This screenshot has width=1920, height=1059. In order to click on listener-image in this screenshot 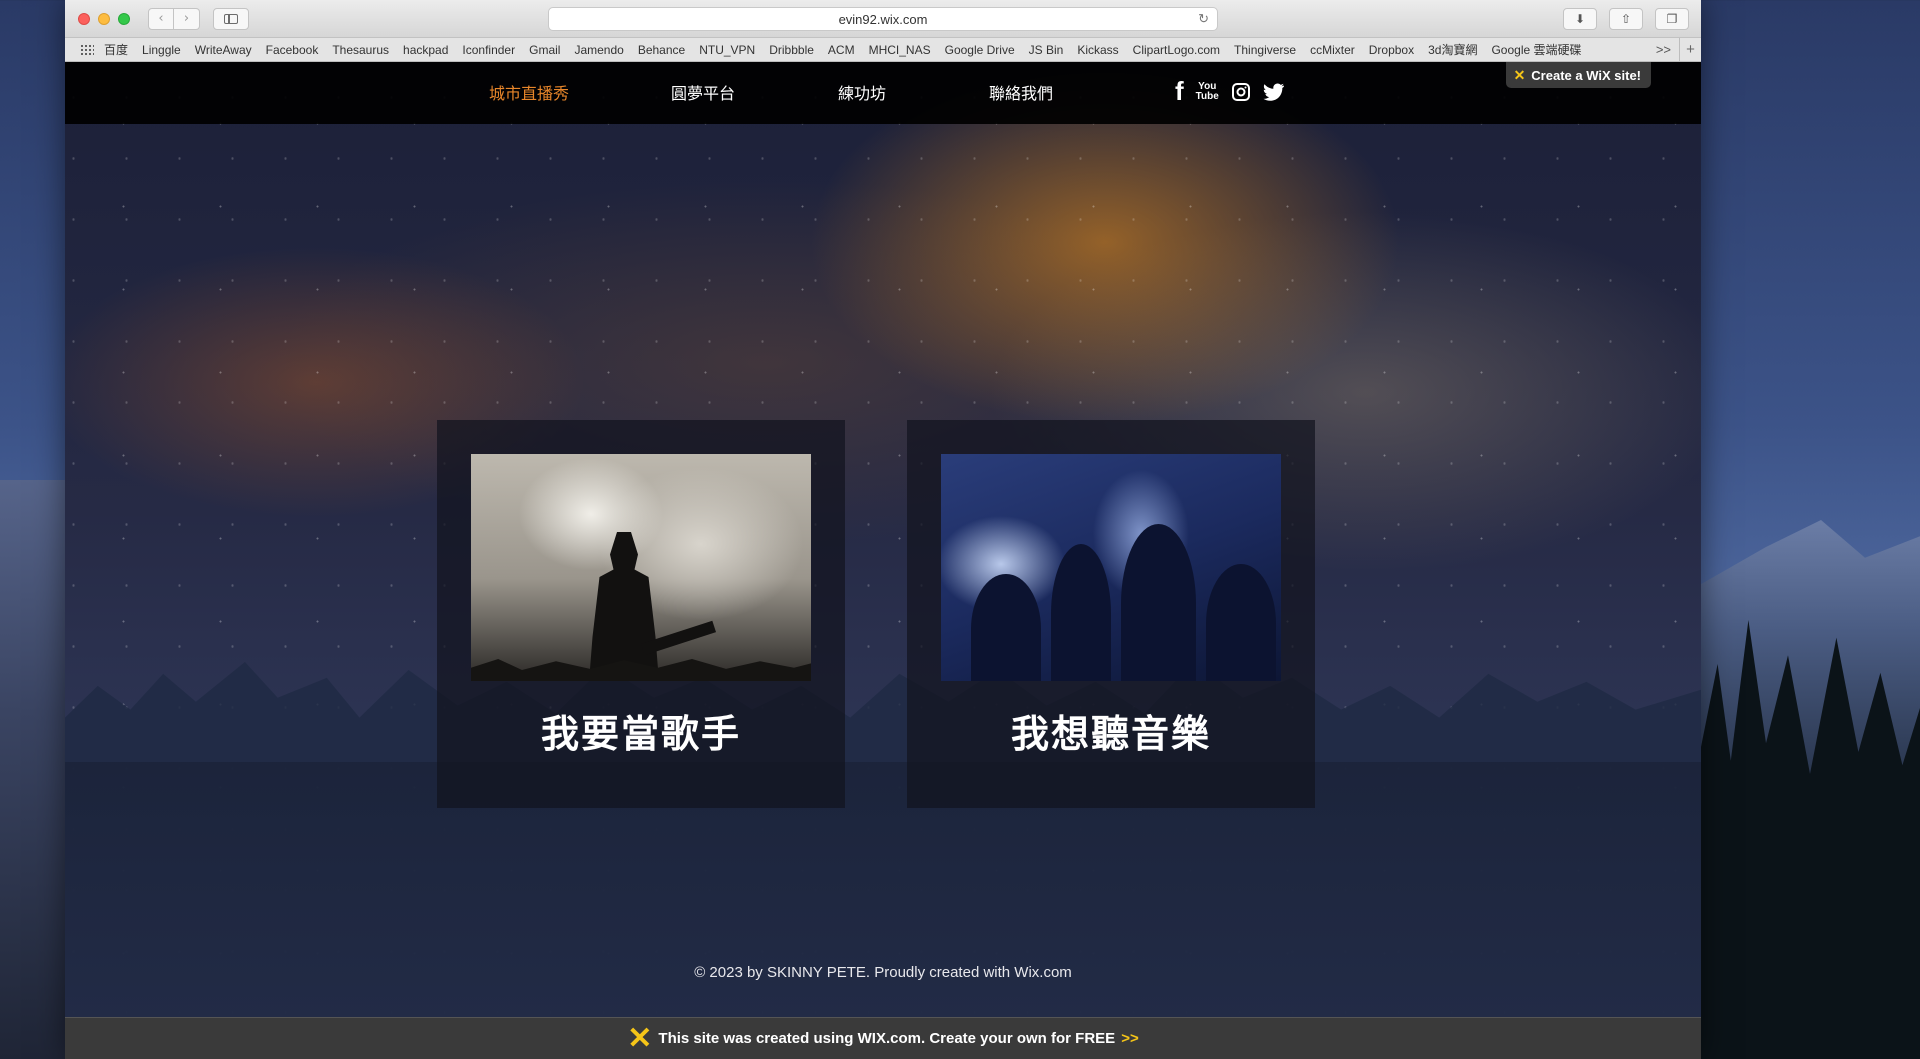, I will do `click(1111, 567)`.